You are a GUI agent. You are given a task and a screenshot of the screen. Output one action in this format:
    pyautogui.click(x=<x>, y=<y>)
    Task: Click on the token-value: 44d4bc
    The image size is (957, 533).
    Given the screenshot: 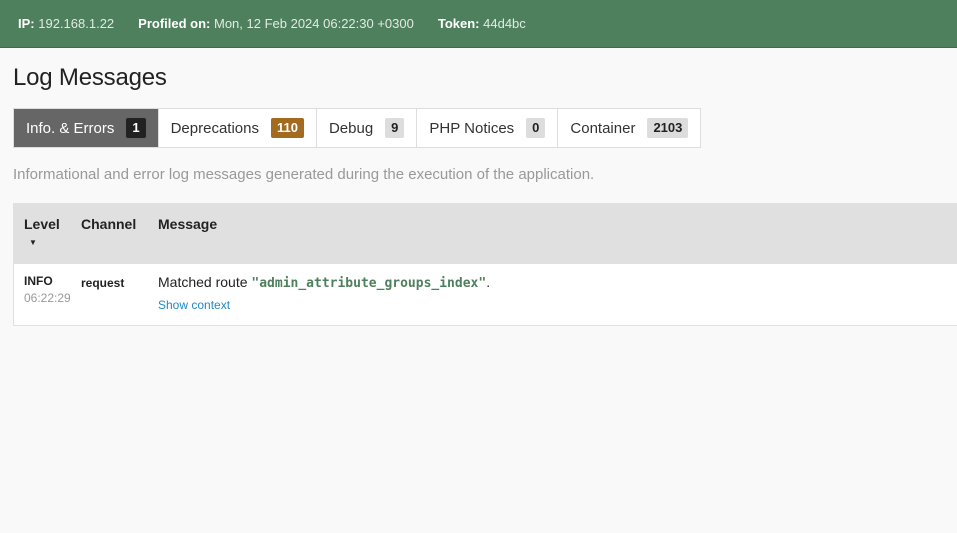 What is the action you would take?
    pyautogui.click(x=504, y=23)
    